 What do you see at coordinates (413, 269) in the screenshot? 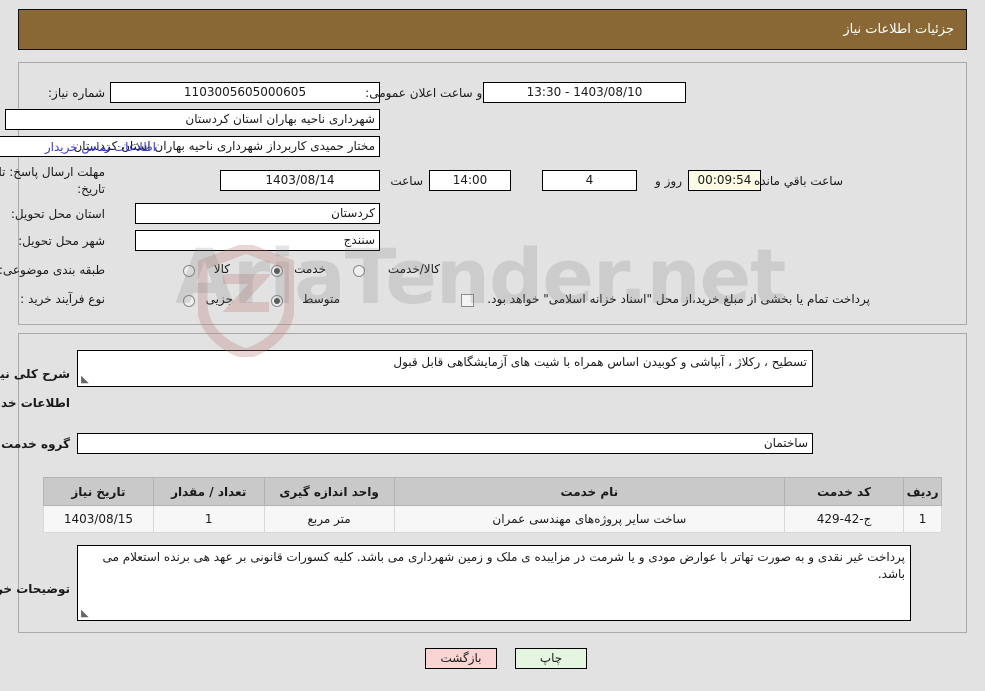
I see `radio-category-goods-service-label: کالا/خدمت` at bounding box center [413, 269].